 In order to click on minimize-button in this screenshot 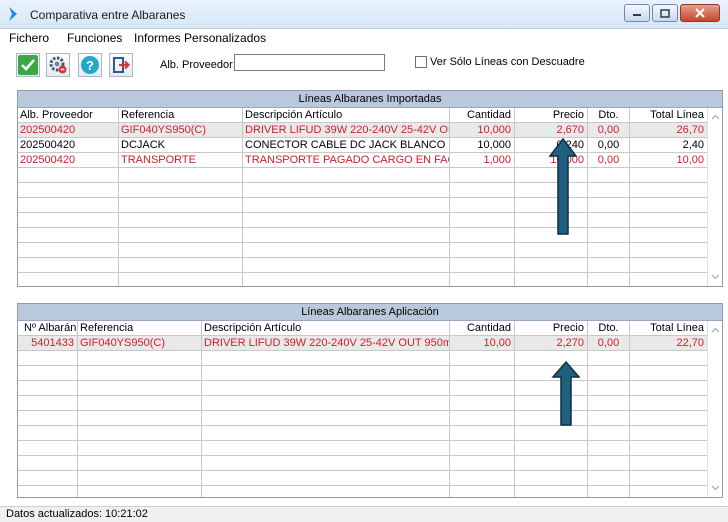, I will do `click(637, 13)`.